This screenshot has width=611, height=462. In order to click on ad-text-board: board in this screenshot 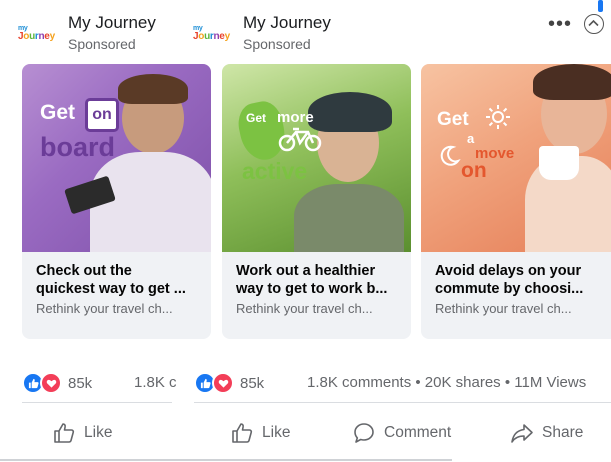, I will do `click(78, 147)`.